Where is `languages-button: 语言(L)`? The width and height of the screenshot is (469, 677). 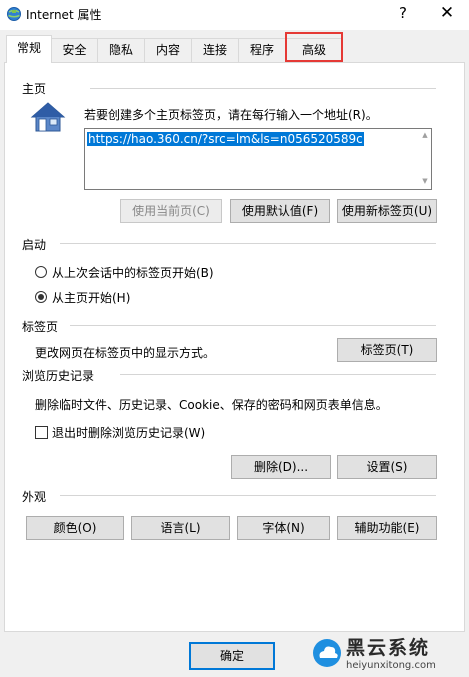
languages-button: 语言(L) is located at coordinates (180, 528).